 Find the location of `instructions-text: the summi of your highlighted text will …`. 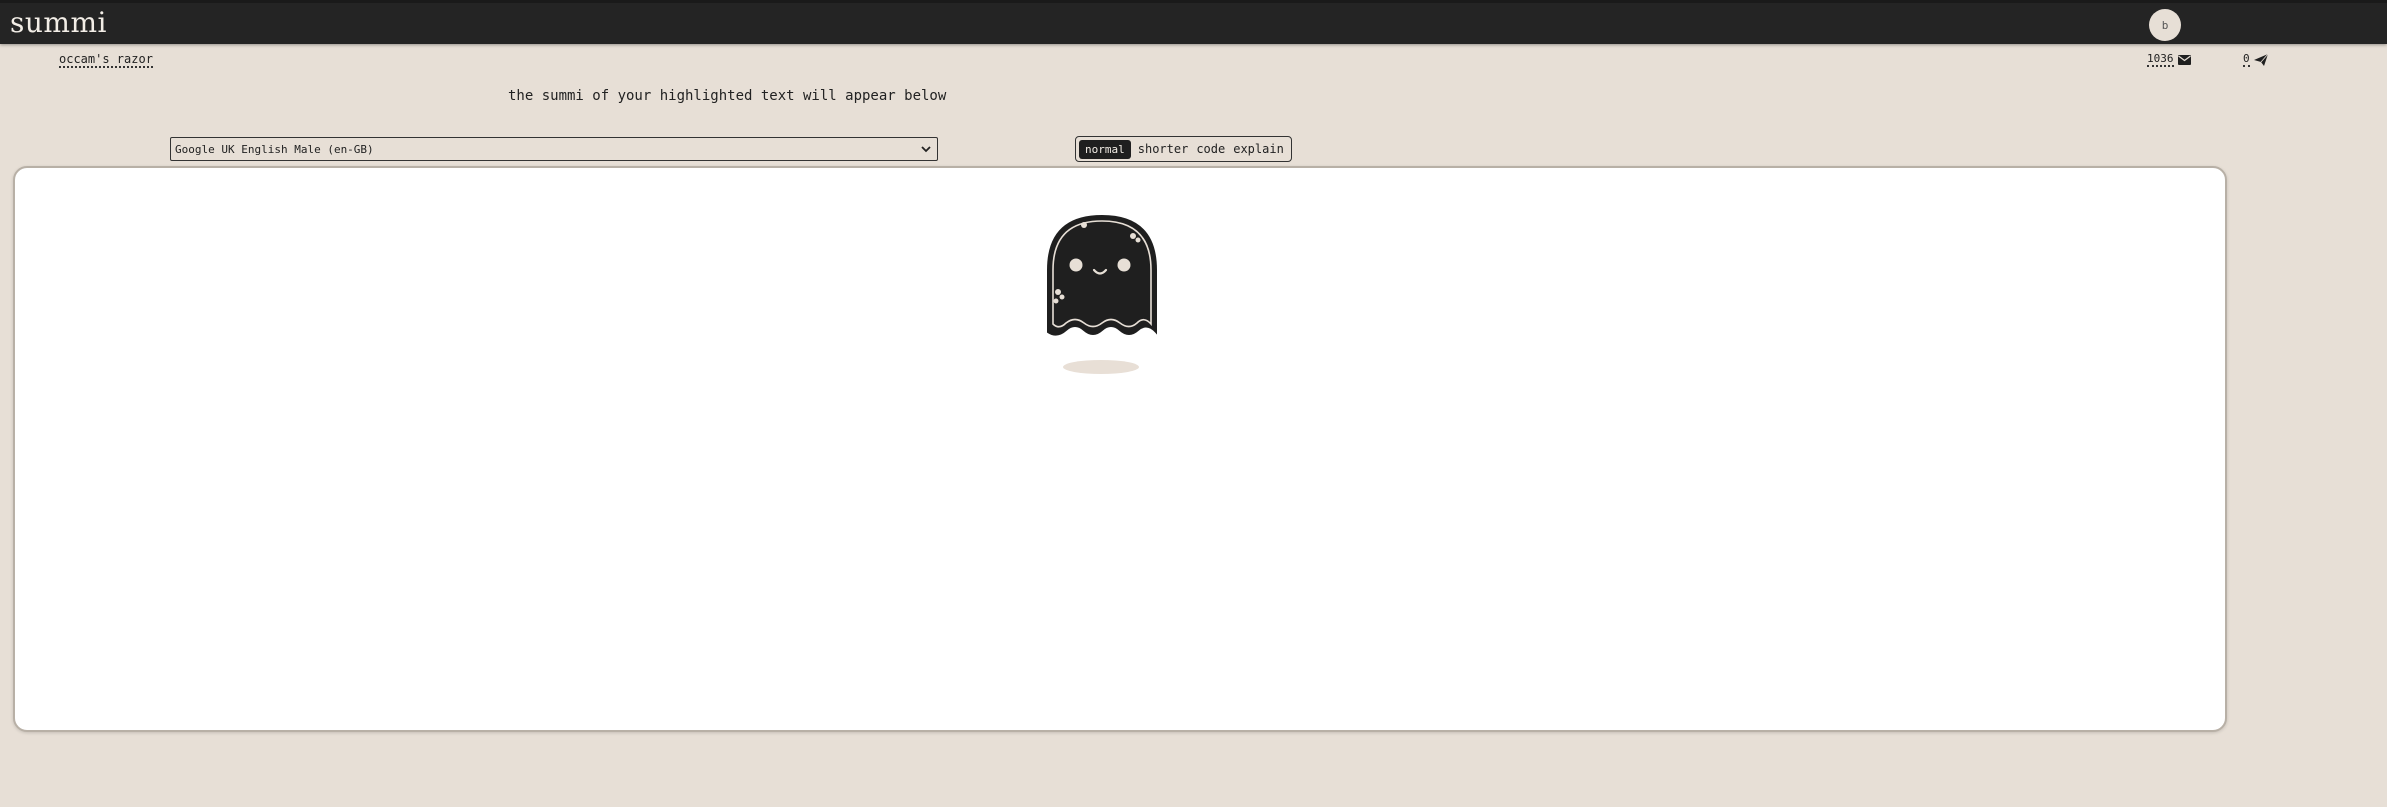

instructions-text: the summi of your highlighted text will … is located at coordinates (727, 96).